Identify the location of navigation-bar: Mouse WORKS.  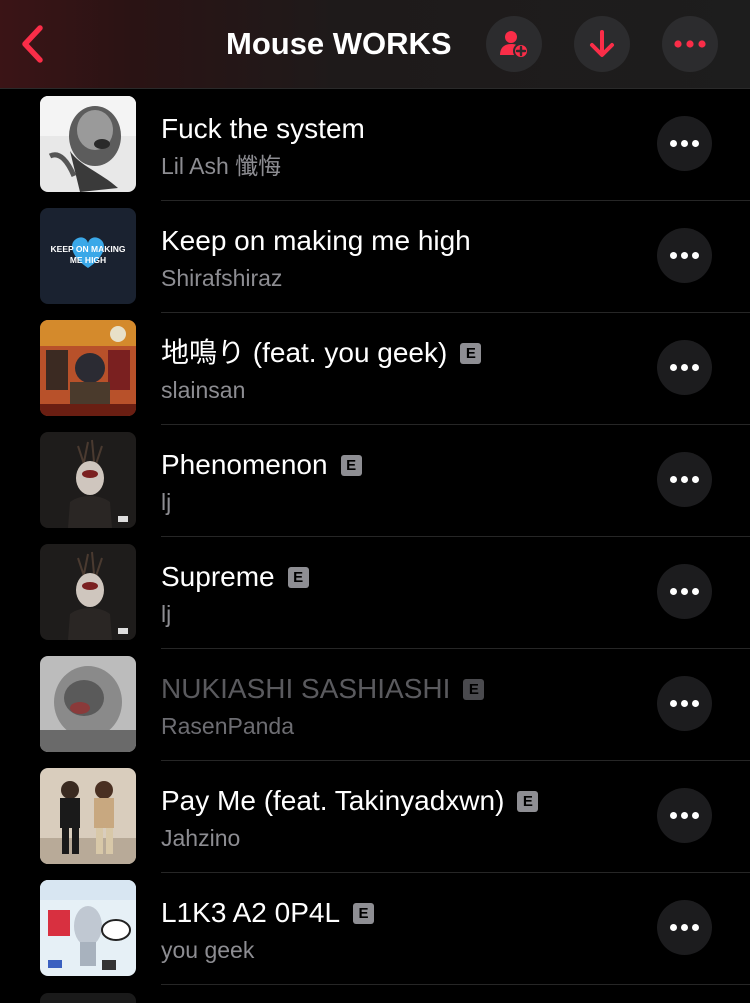
(375, 44).